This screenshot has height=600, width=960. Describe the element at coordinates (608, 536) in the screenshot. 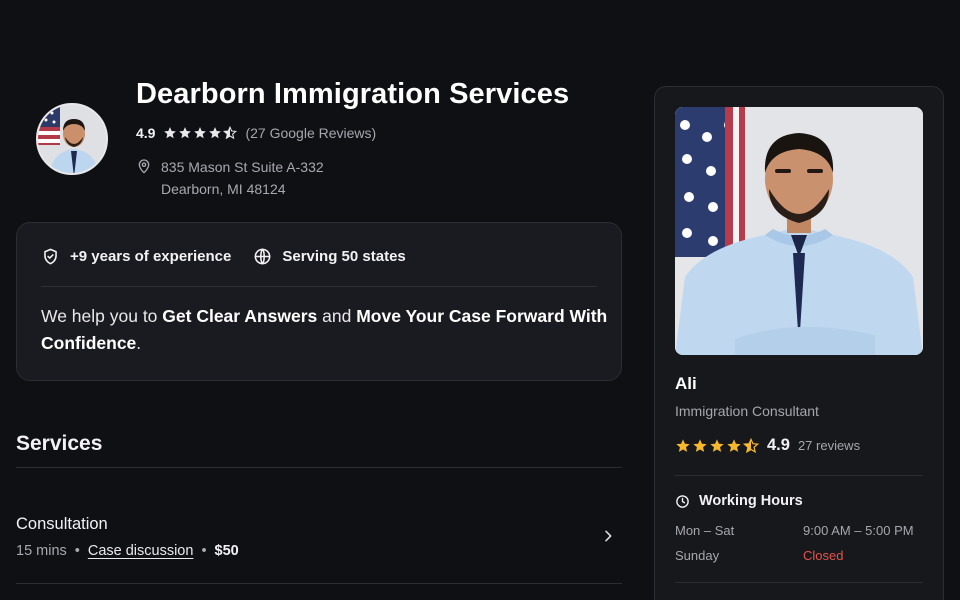

I see `chevron-right-icon` at that location.